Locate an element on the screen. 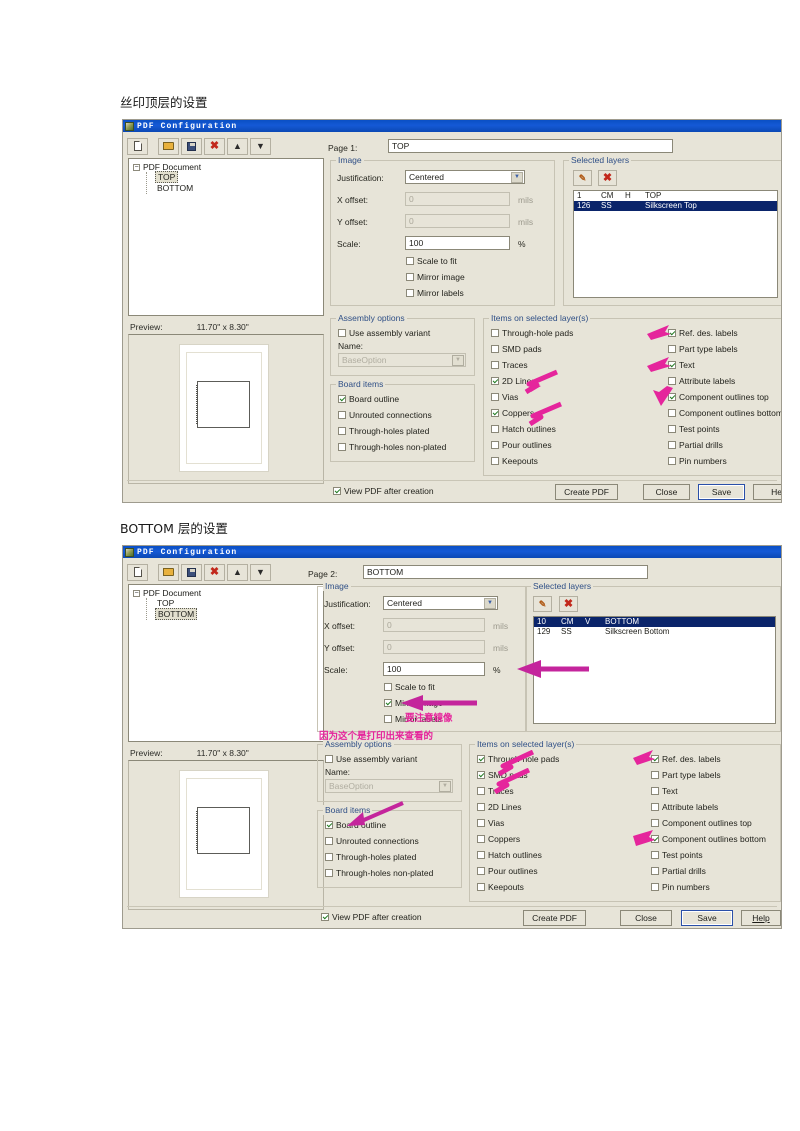 The width and height of the screenshot is (800, 1131). yoffset-input: 0 is located at coordinates (434, 647).